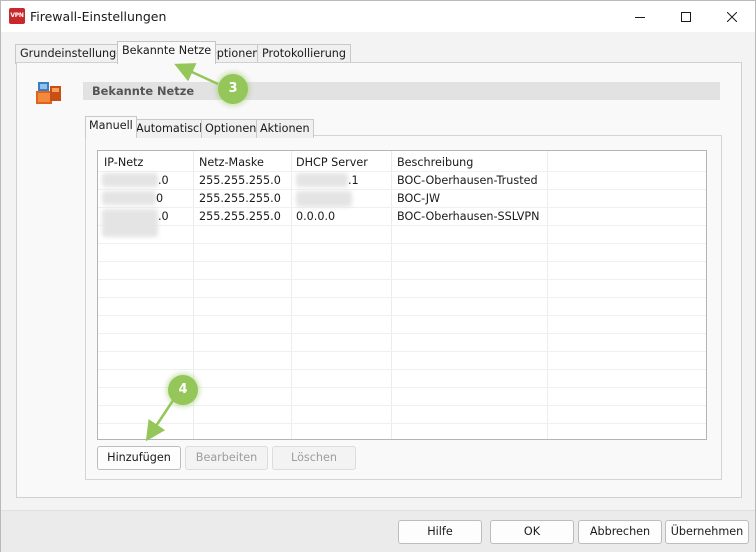 This screenshot has height=552, width=756. What do you see at coordinates (419, 198) in the screenshot?
I see `cell-description: BOC-JW` at bounding box center [419, 198].